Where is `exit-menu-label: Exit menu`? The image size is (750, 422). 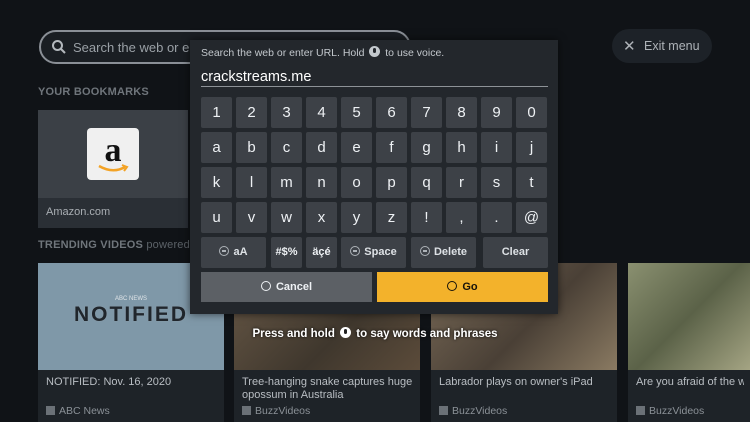 exit-menu-label: Exit menu is located at coordinates (672, 46).